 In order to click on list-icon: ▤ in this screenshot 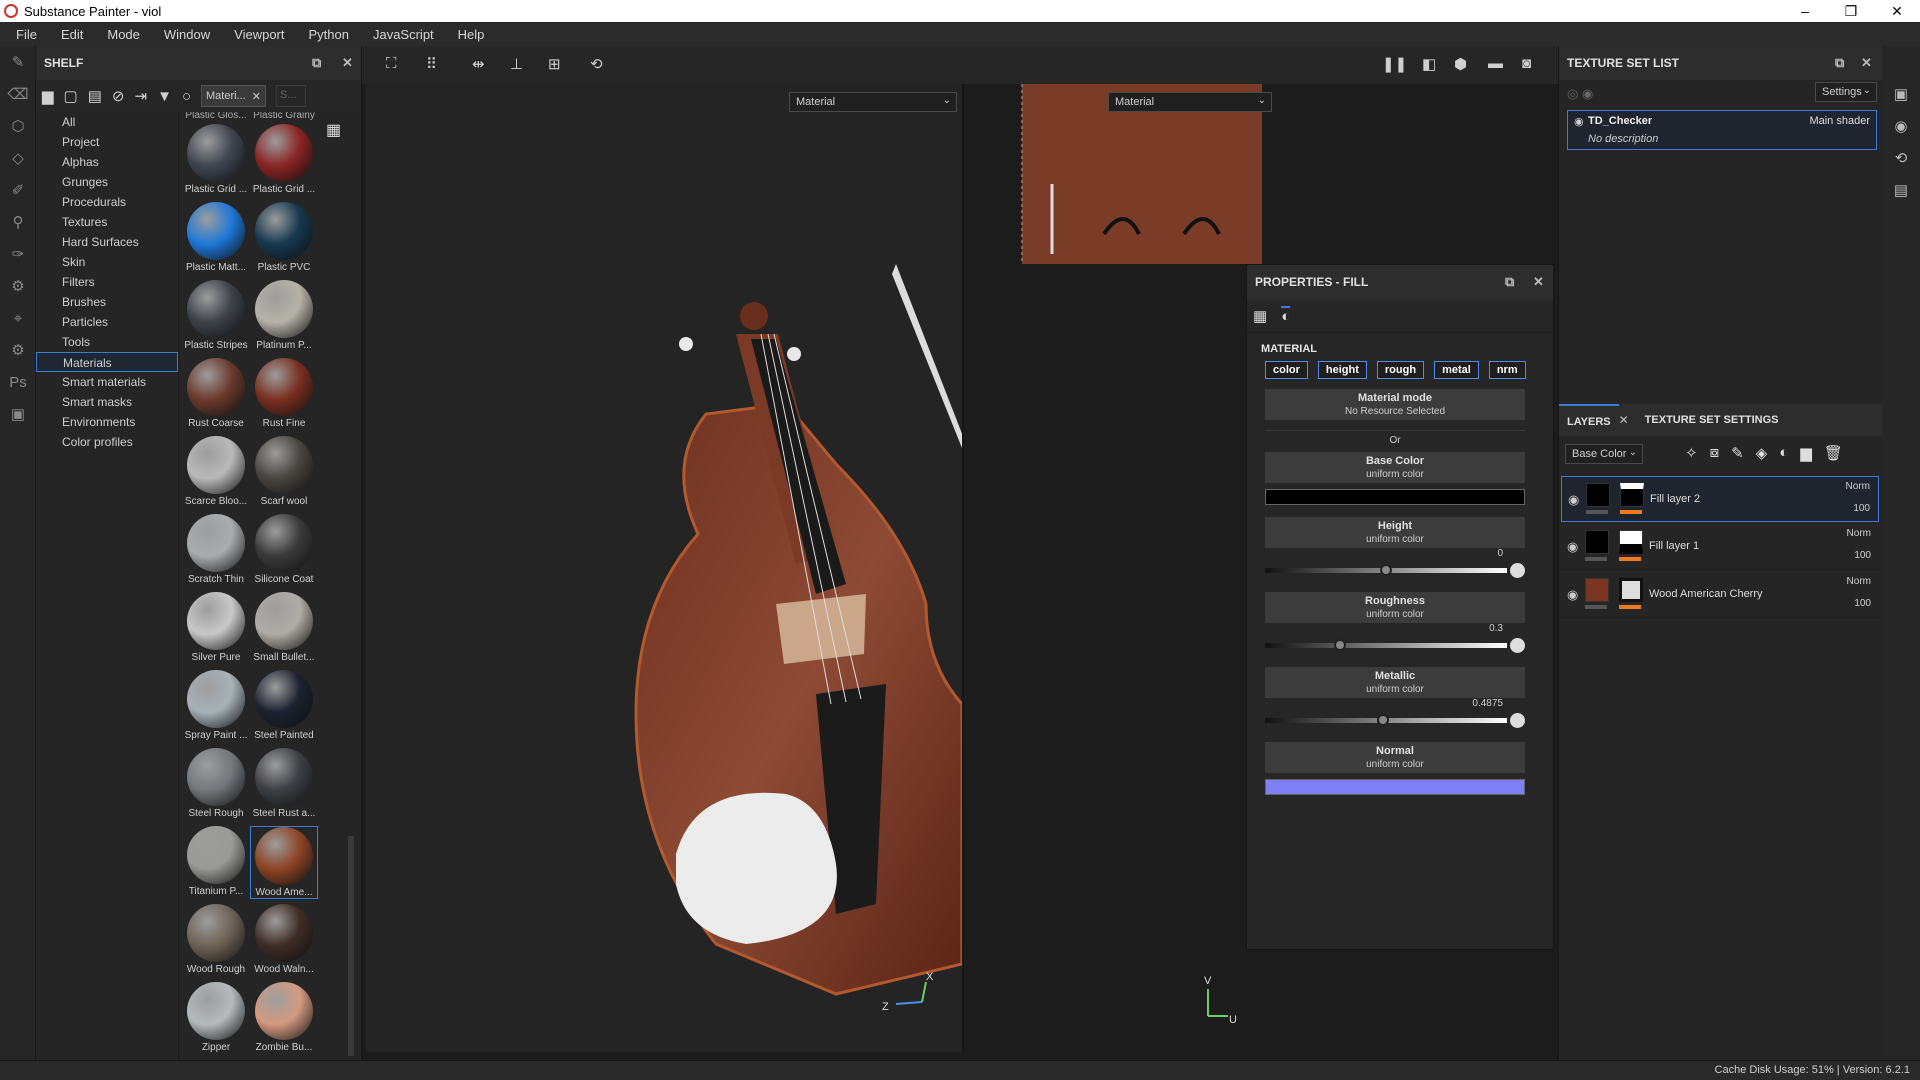, I will do `click(95, 96)`.